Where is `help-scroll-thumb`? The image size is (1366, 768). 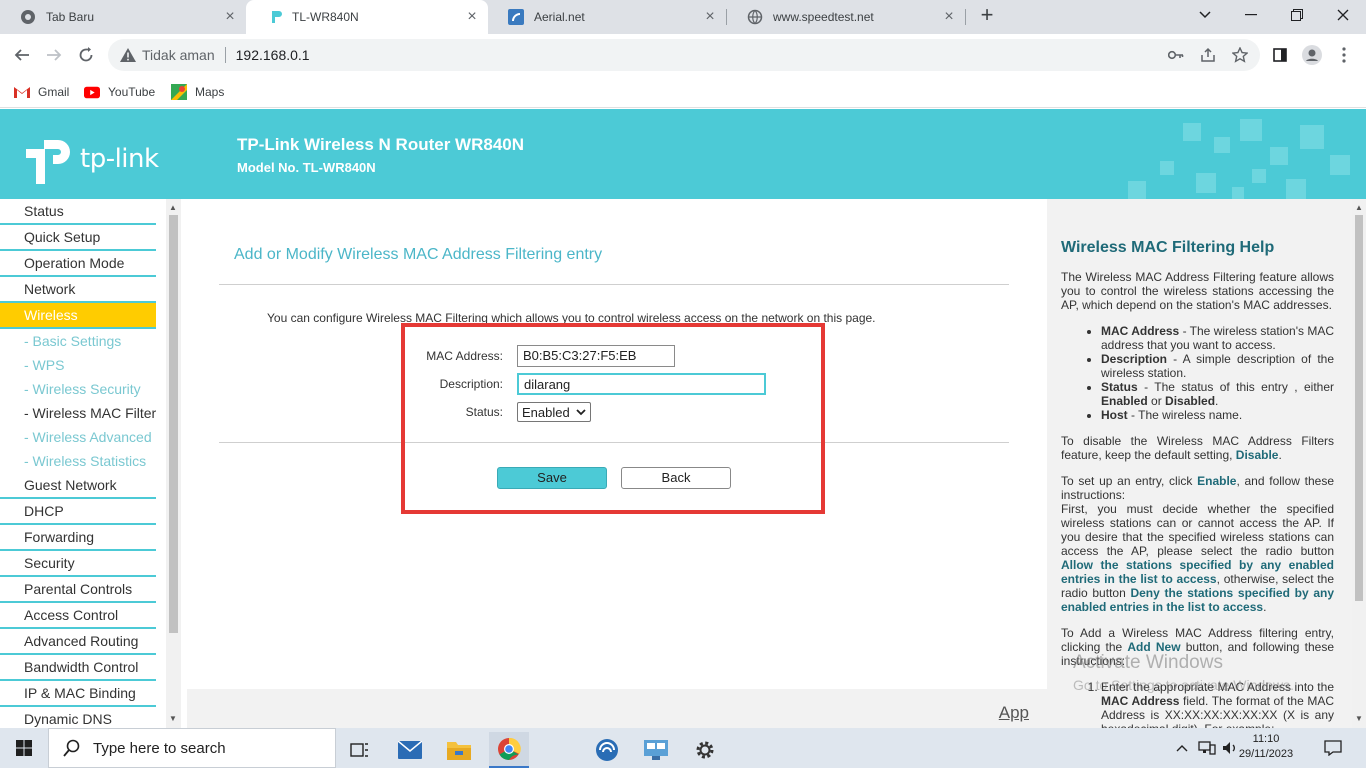 help-scroll-thumb is located at coordinates (1359, 408).